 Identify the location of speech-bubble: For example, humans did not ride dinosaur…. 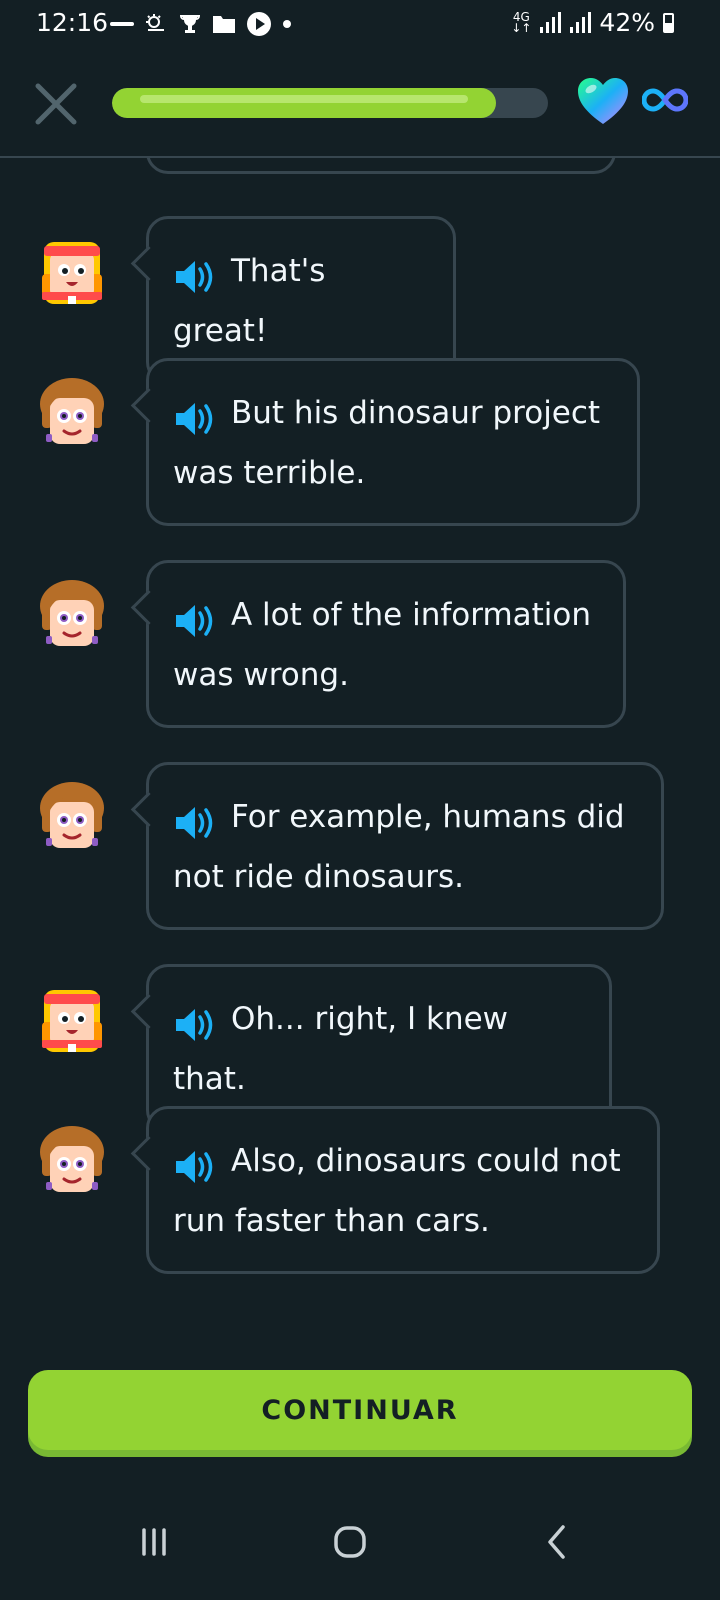
(405, 846).